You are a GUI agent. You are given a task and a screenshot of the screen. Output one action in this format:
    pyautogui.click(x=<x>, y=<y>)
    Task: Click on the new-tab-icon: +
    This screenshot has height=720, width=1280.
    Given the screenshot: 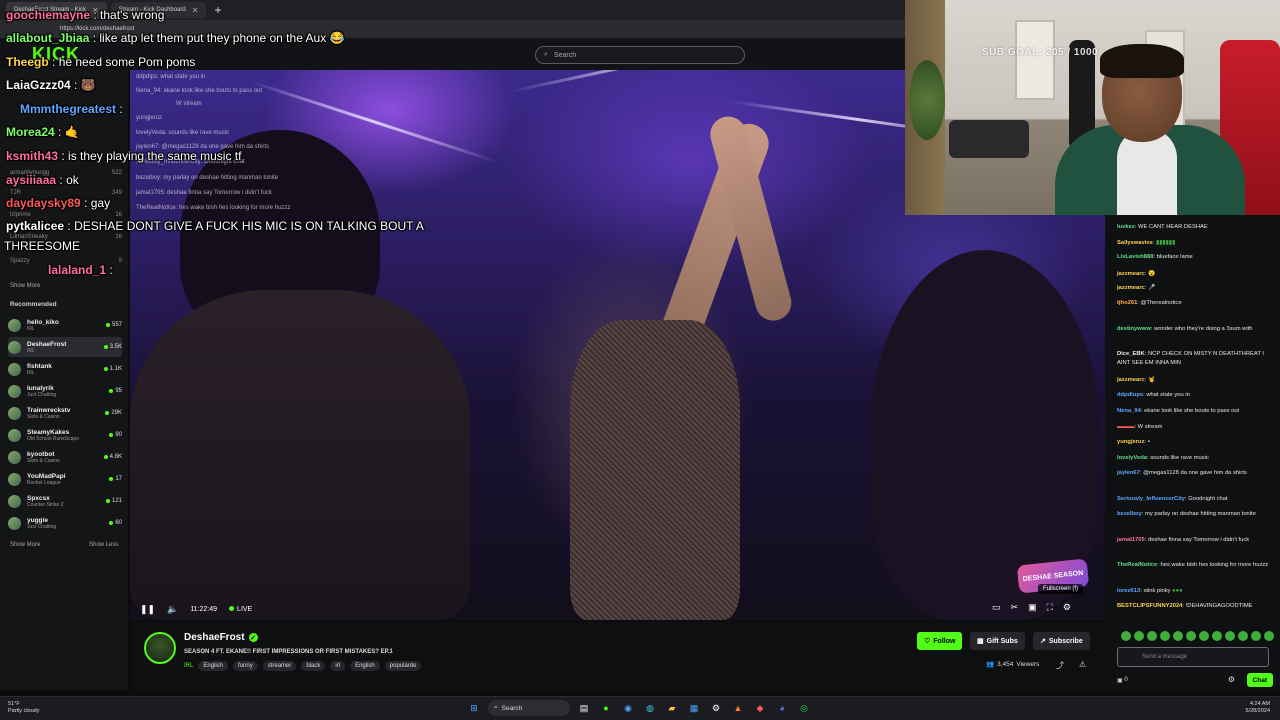 What is the action you would take?
    pyautogui.click(x=217, y=10)
    